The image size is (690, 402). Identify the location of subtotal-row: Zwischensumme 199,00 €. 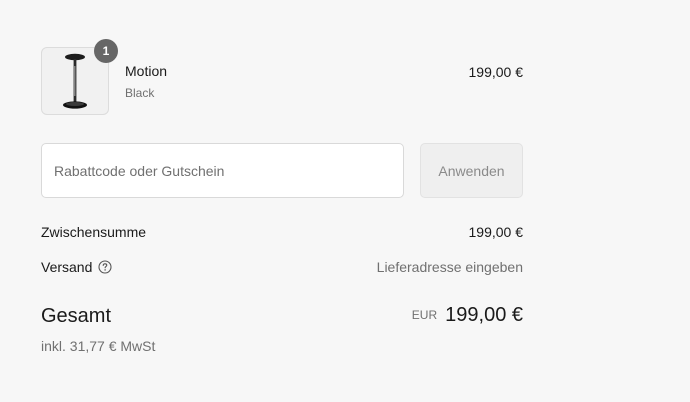
(282, 234).